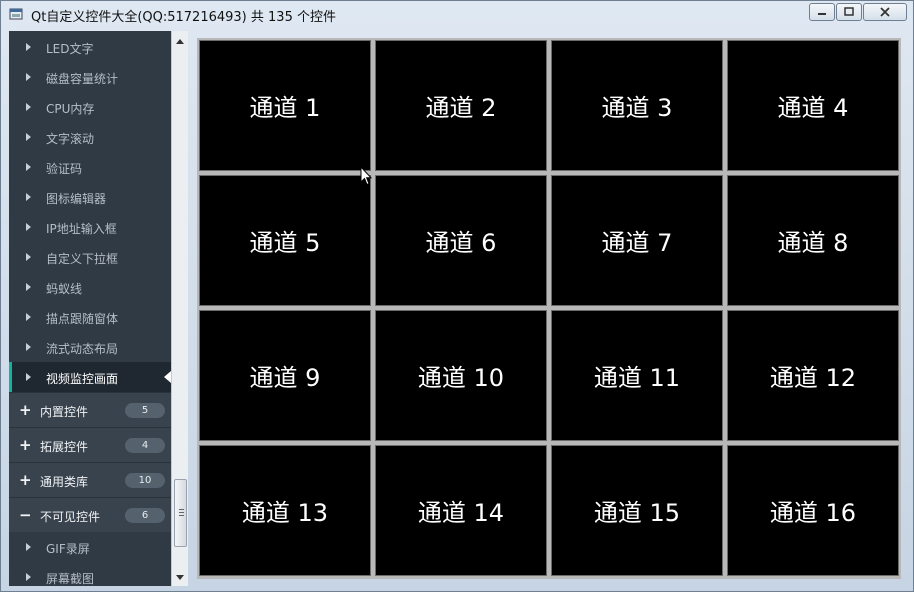  I want to click on video-channel-cell: 通道 14, so click(461, 510).